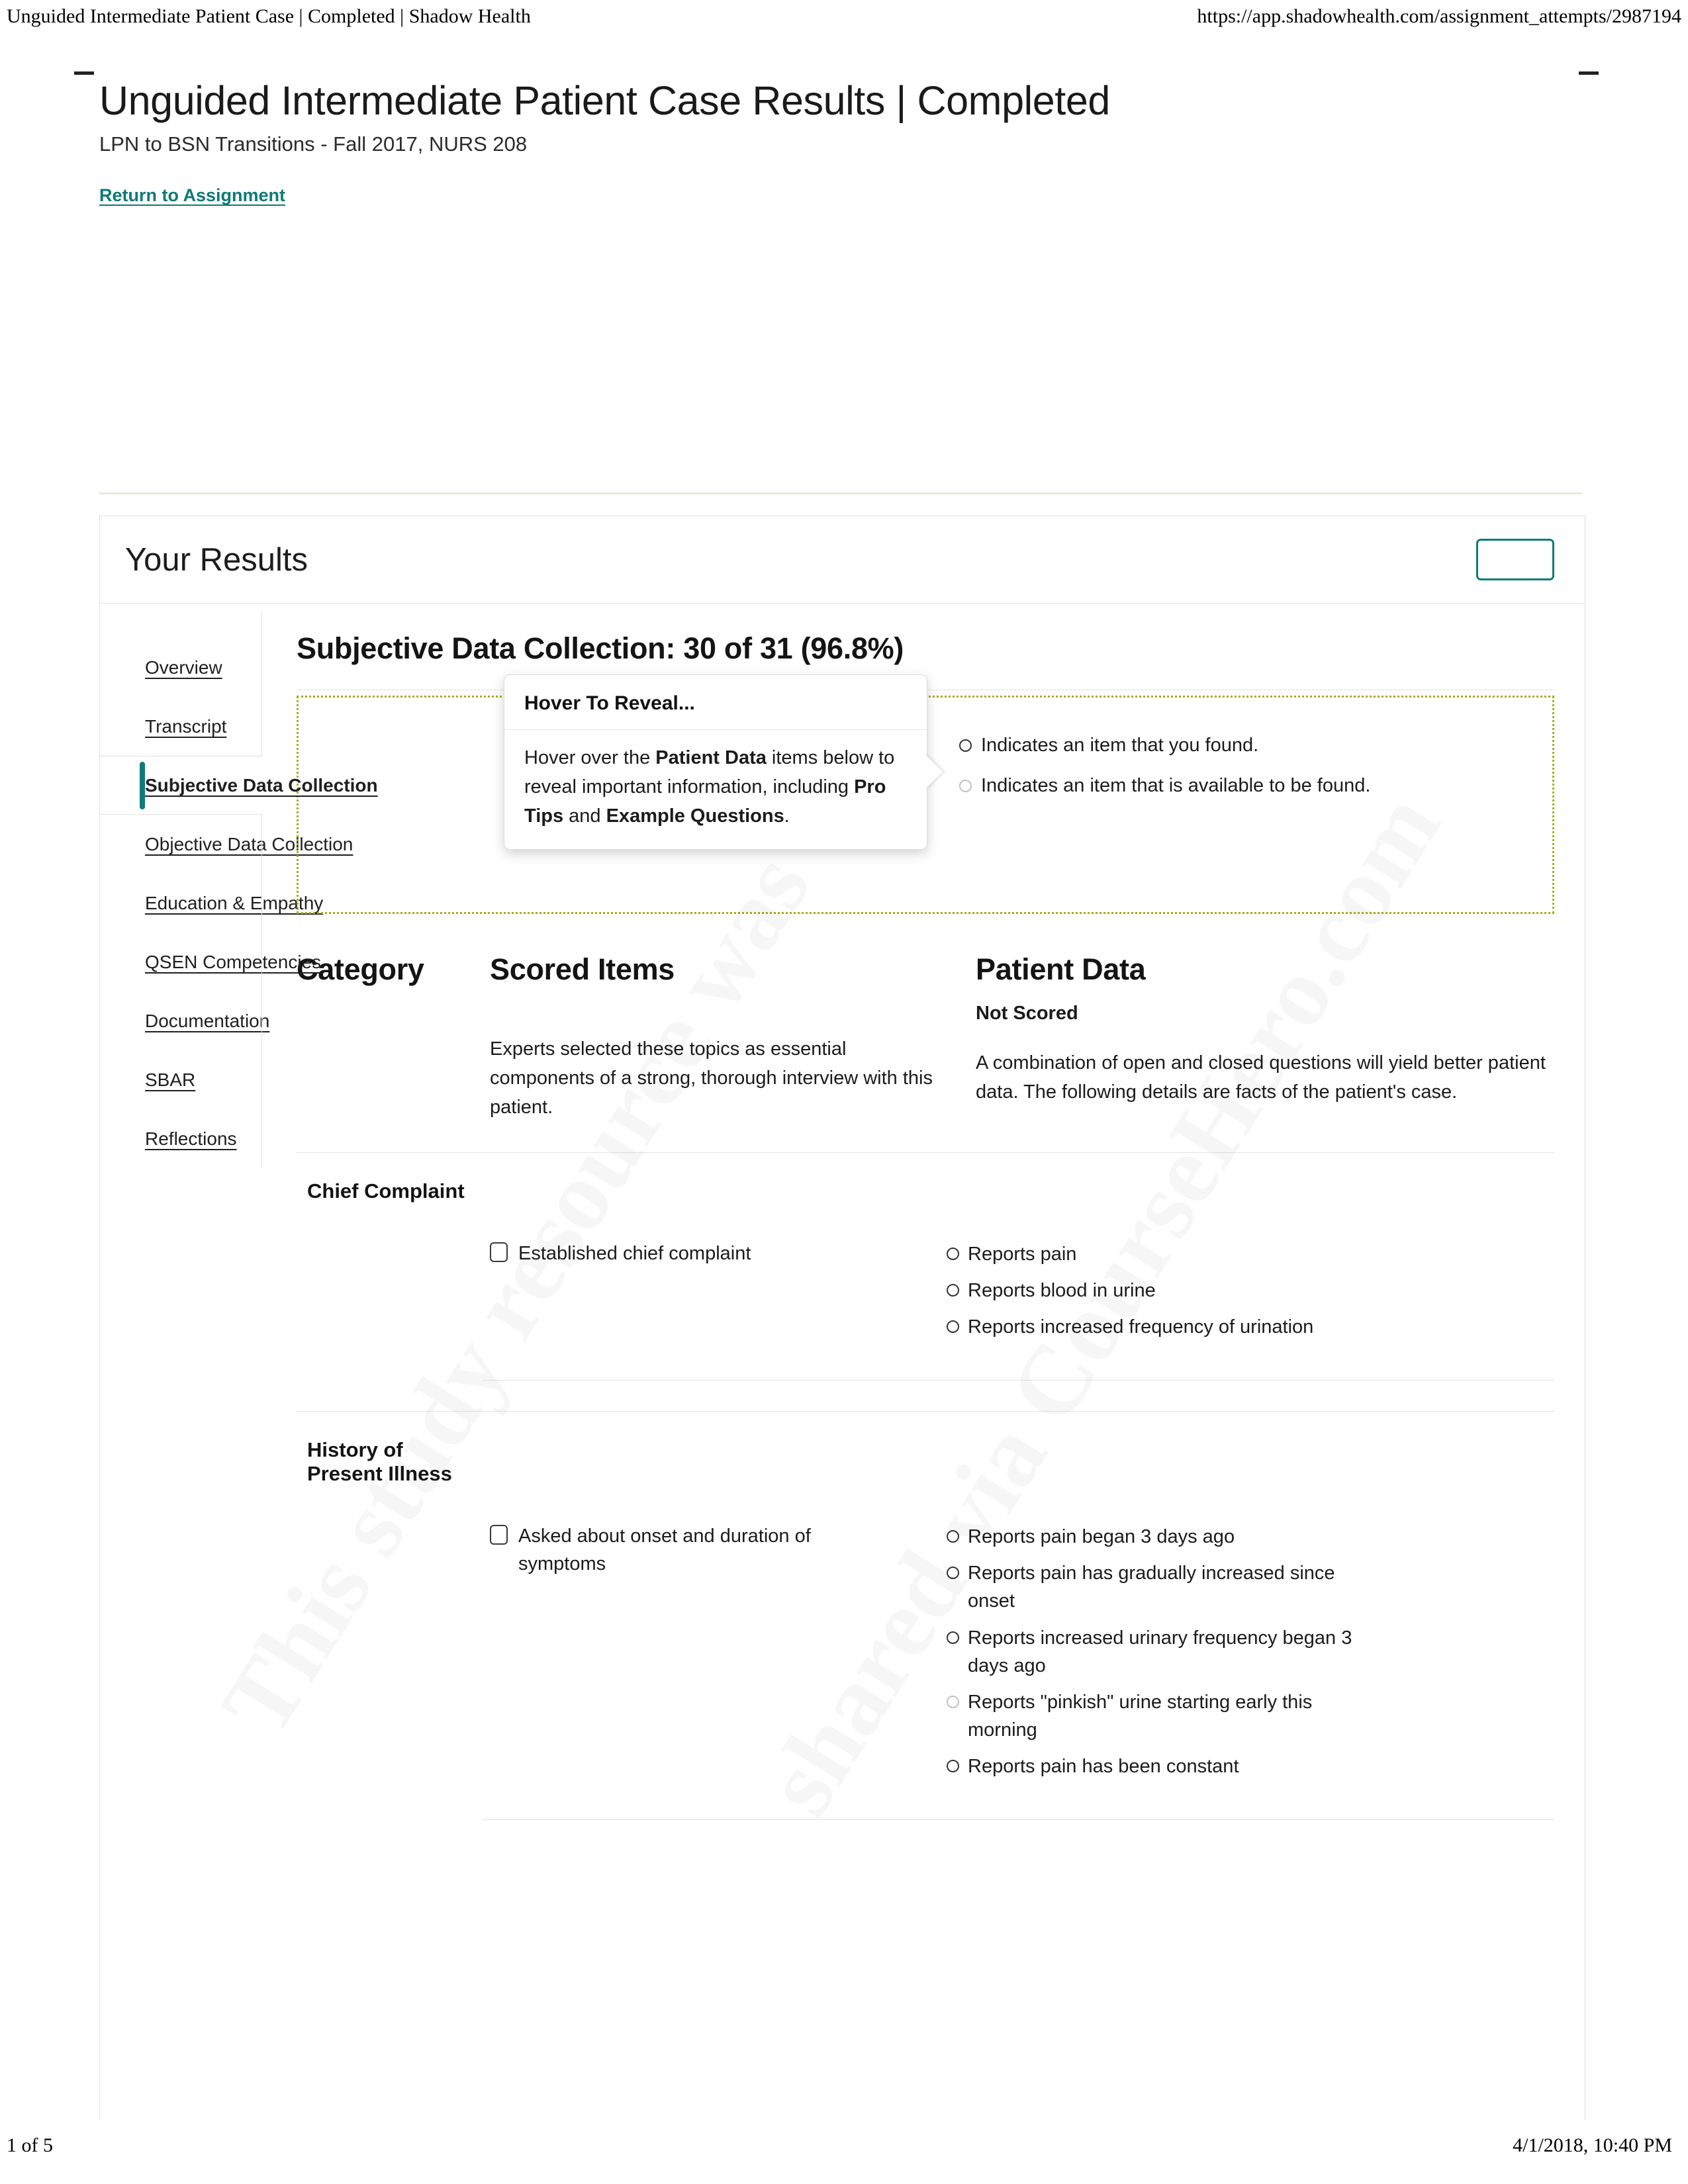  Describe the element at coordinates (233, 961) in the screenshot. I see `sidebar-item-label: QSEN Competencies` at that location.